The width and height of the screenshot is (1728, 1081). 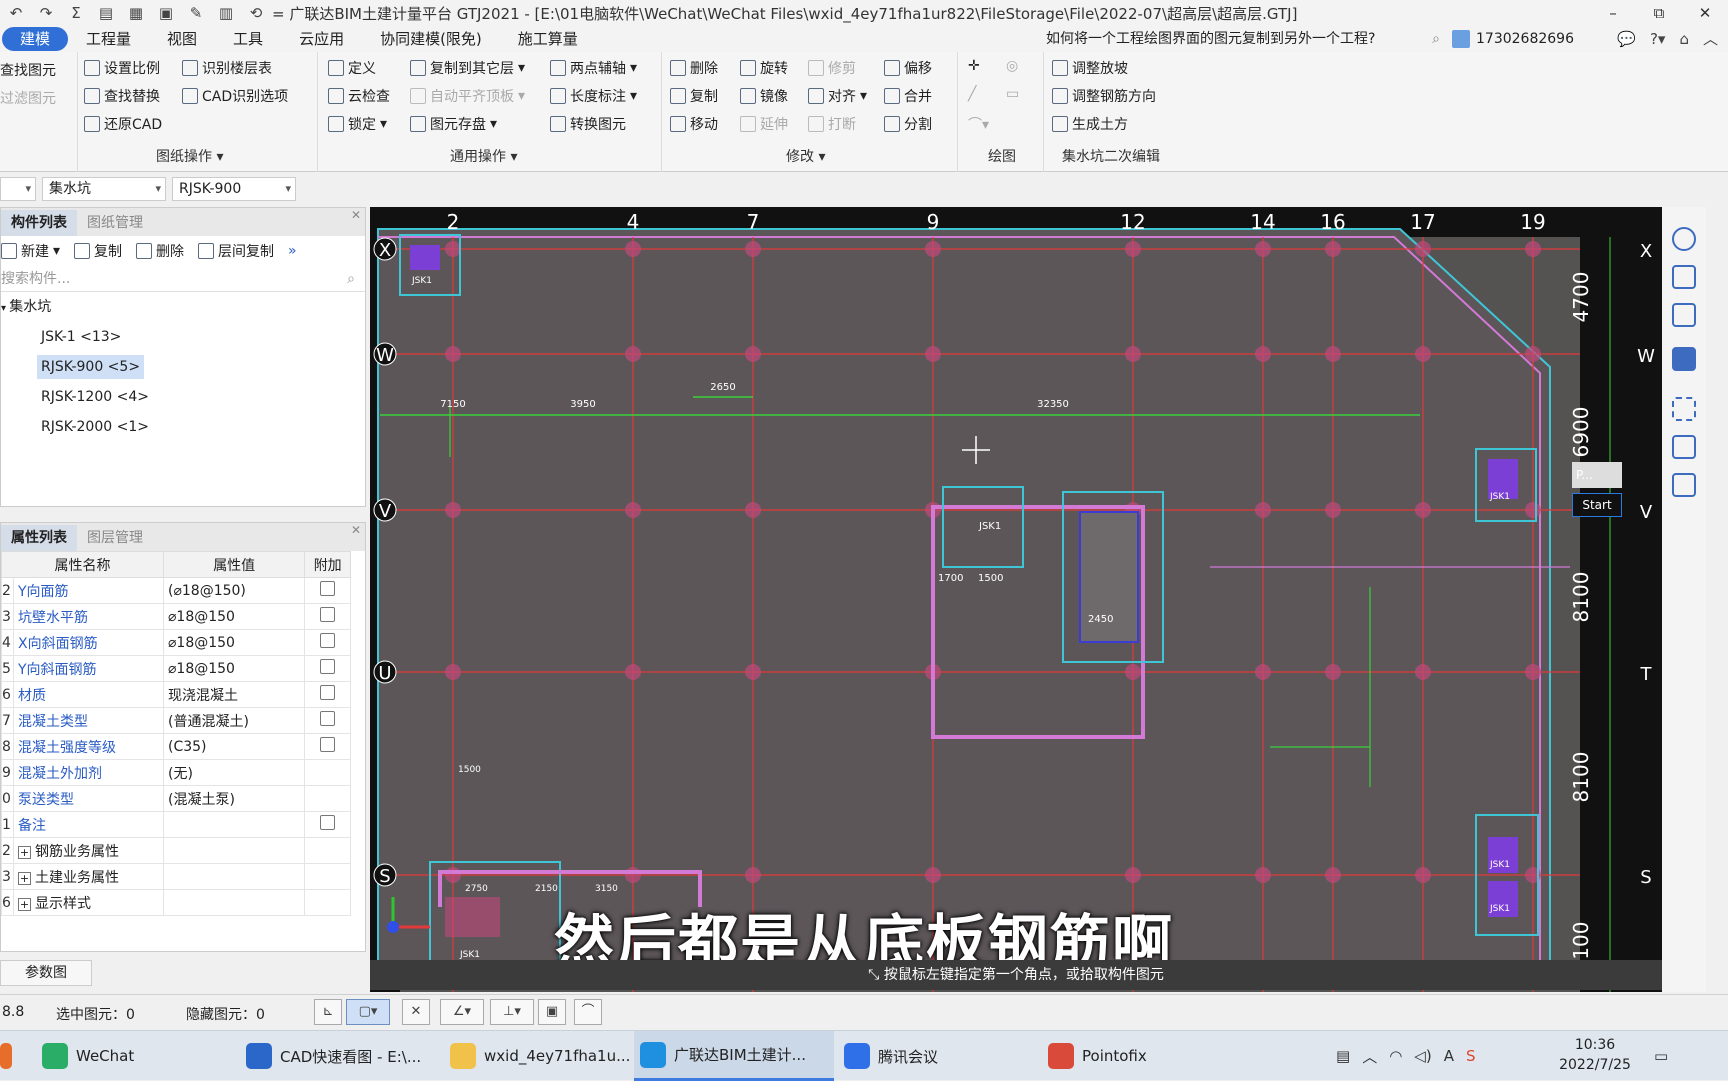 I want to click on select-mode-icon: ▢▾, so click(x=368, y=1012).